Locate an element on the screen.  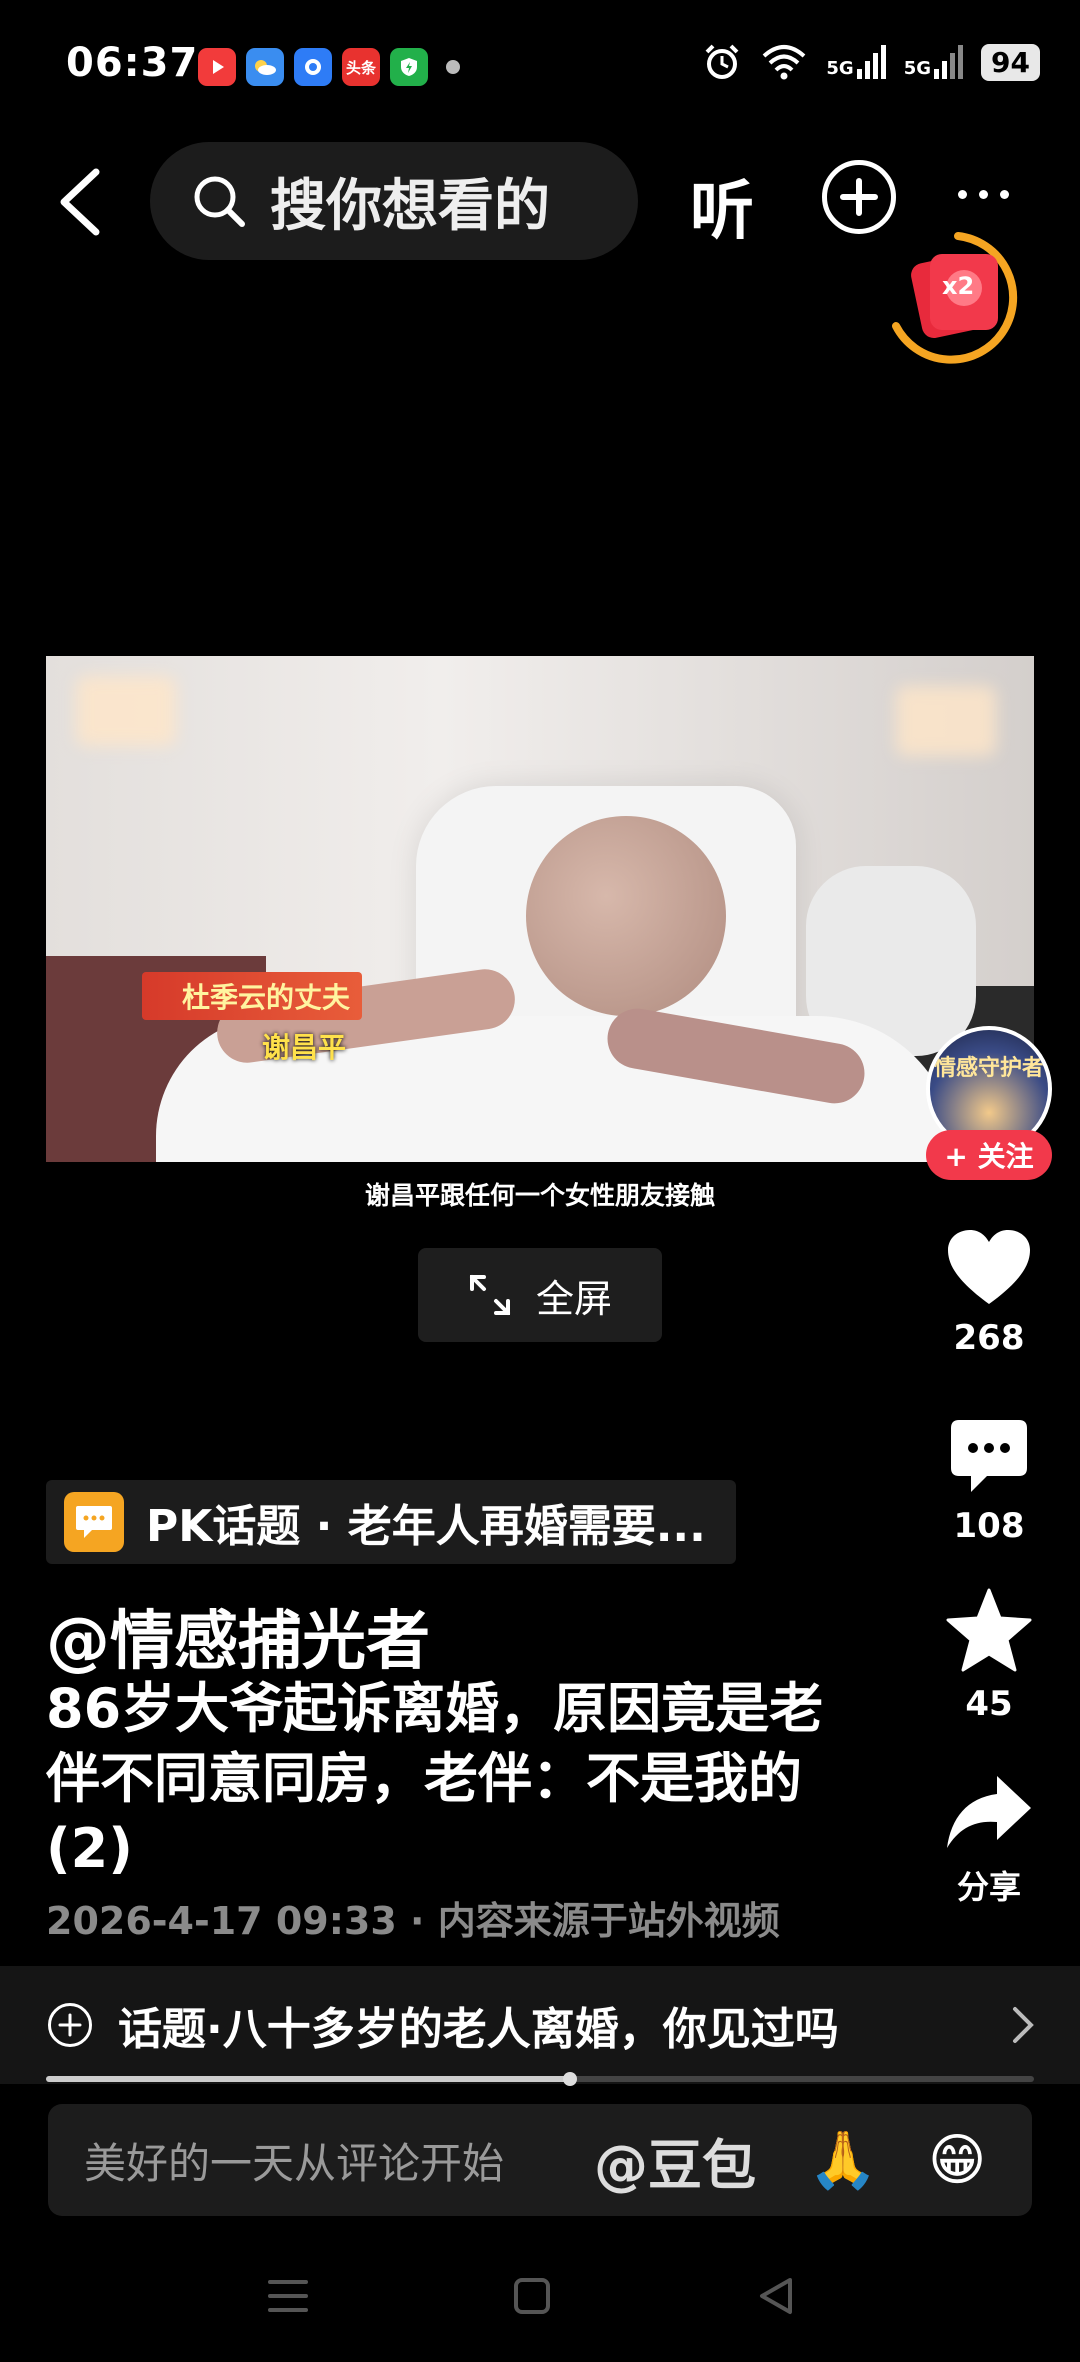
menu-icon is located at coordinates (288, 2296).